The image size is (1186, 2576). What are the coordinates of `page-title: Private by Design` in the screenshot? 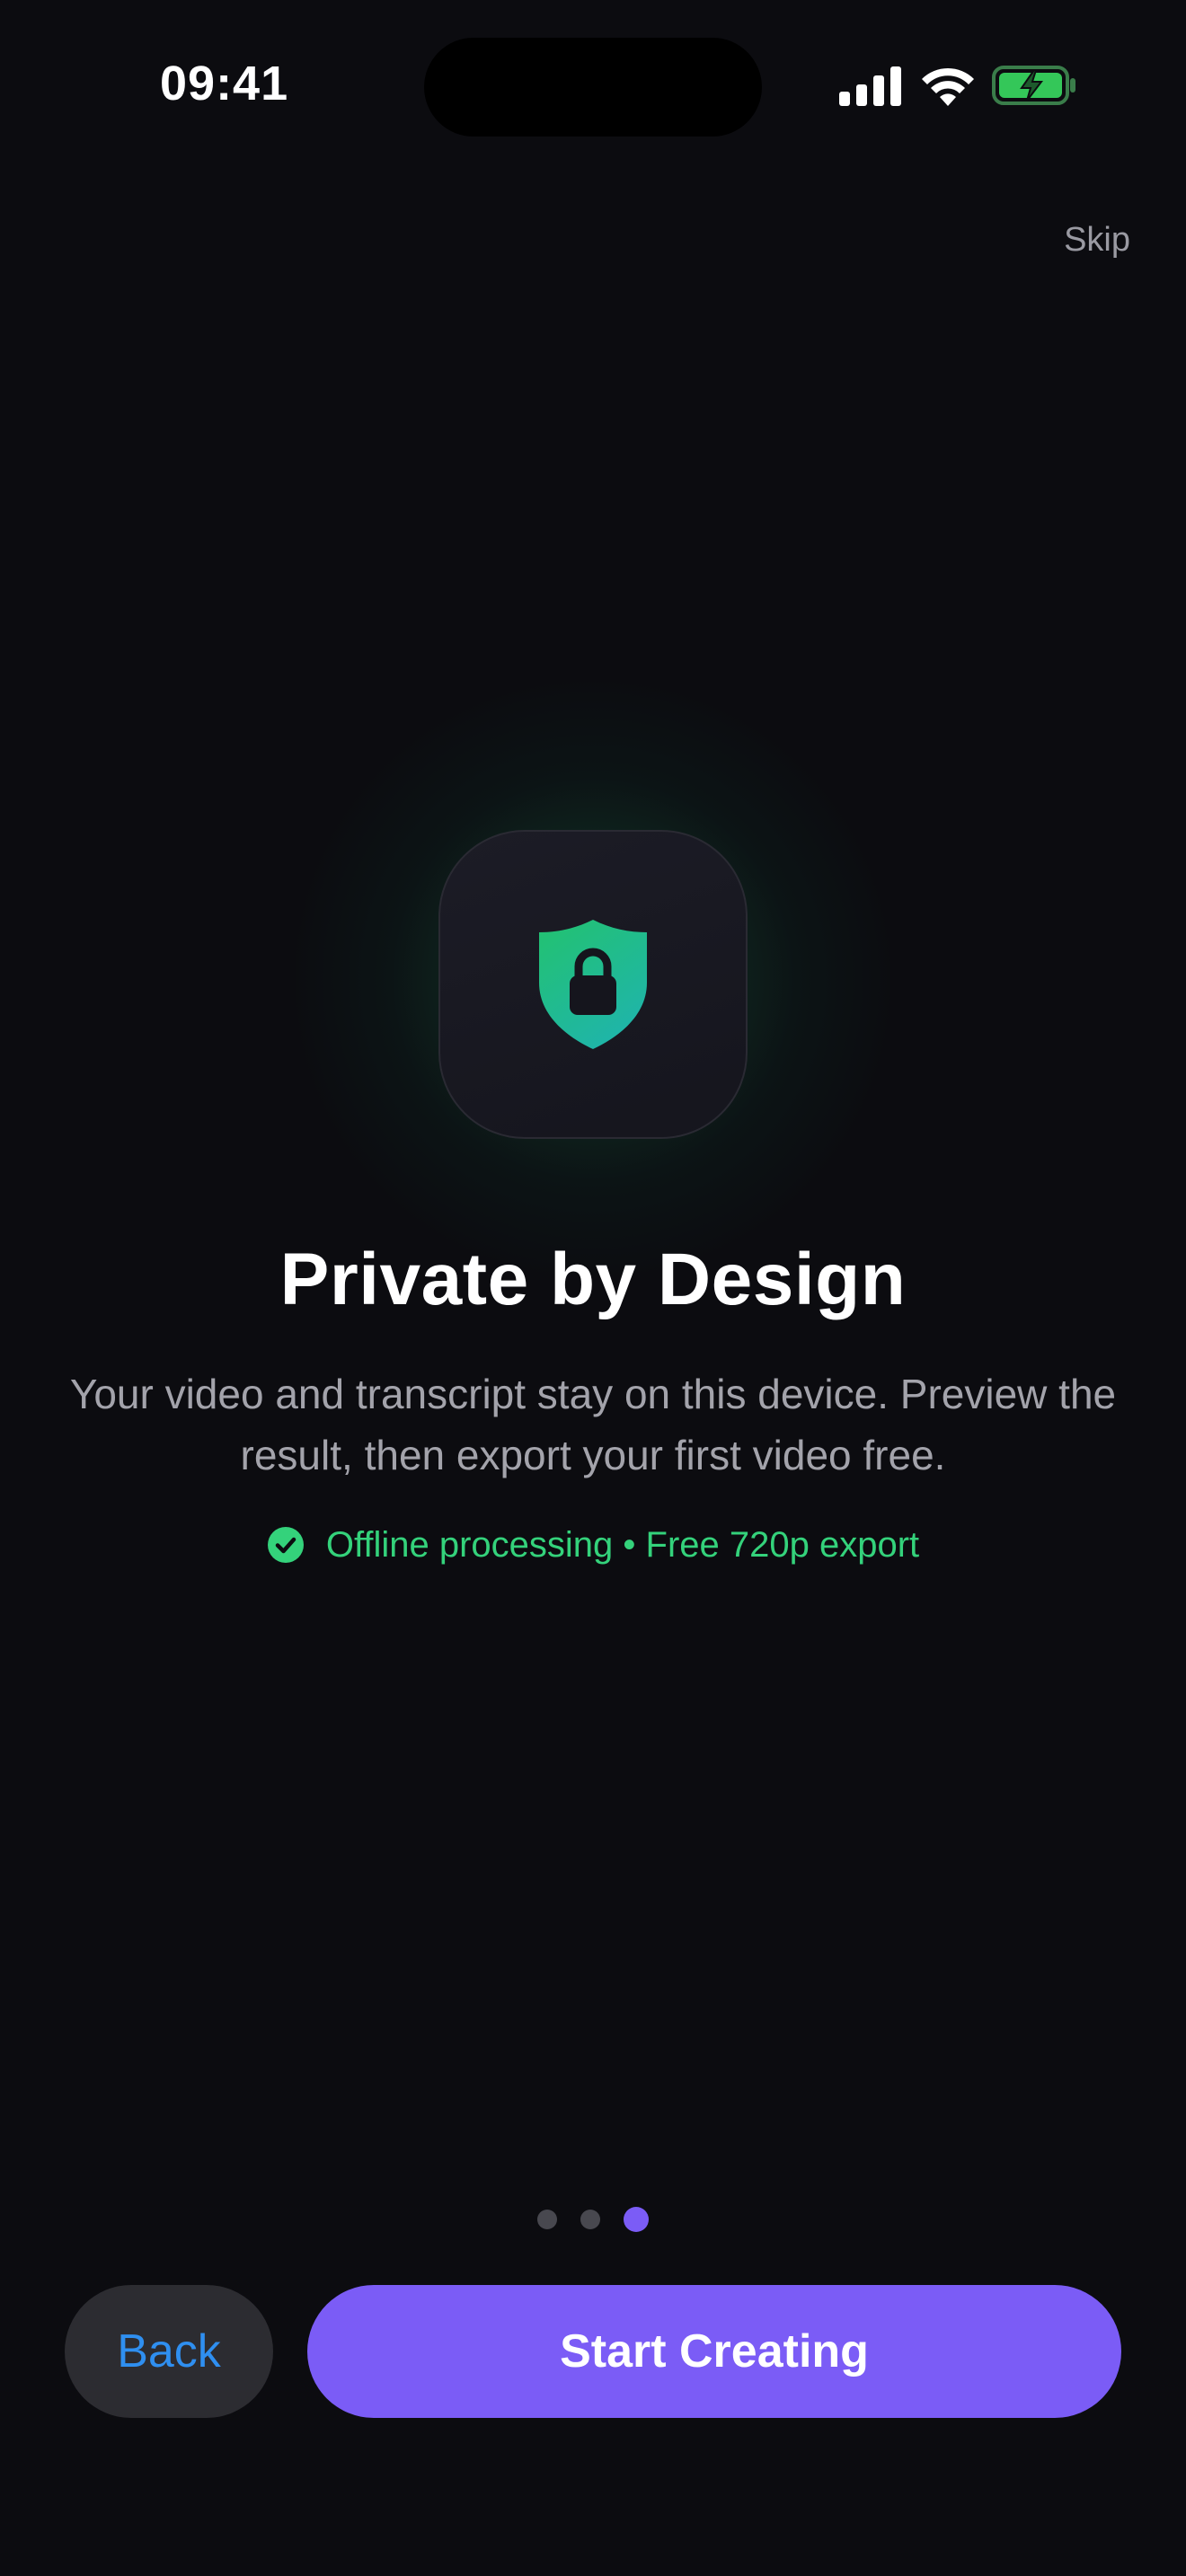 It's located at (593, 1279).